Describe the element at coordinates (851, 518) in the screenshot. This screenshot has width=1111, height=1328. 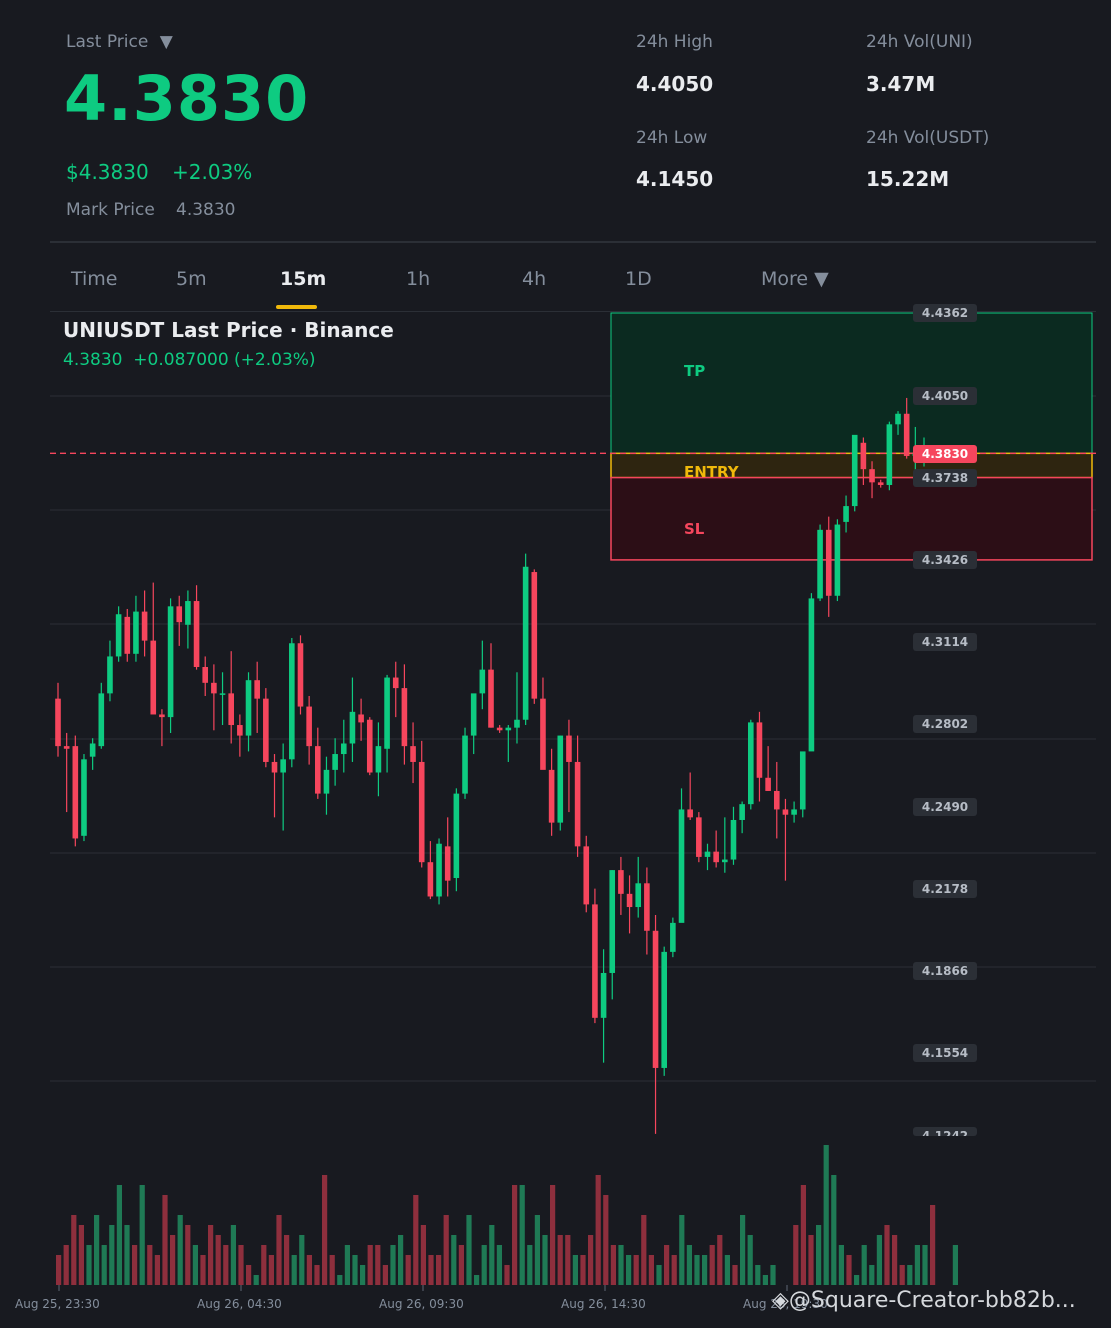
I see `sl-zone` at that location.